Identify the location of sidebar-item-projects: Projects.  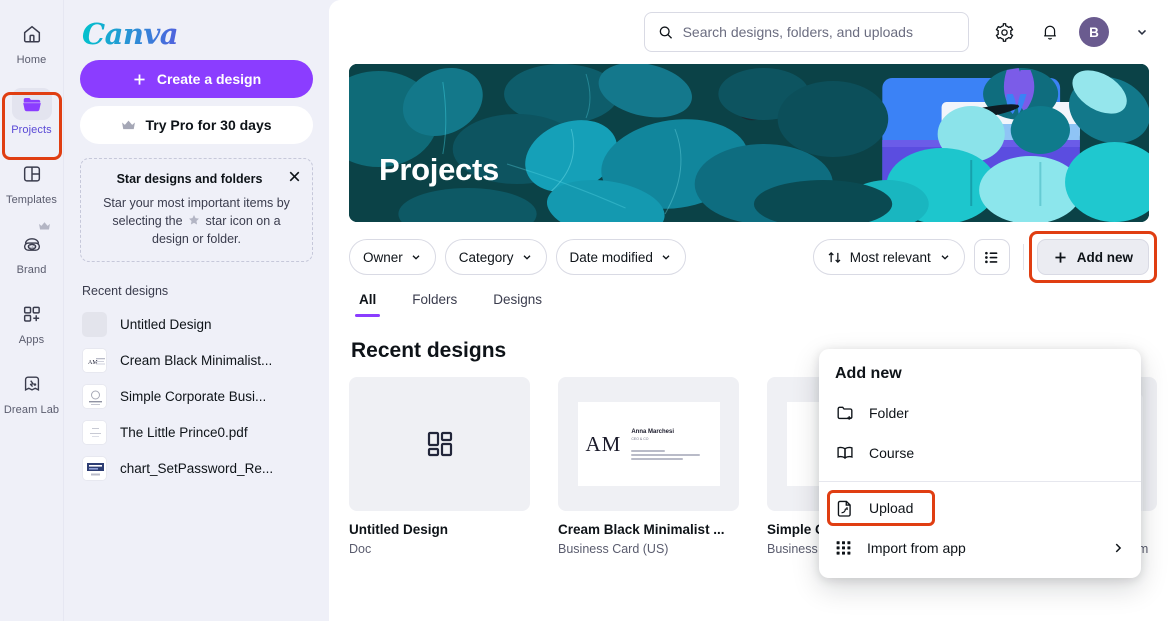
(32, 115).